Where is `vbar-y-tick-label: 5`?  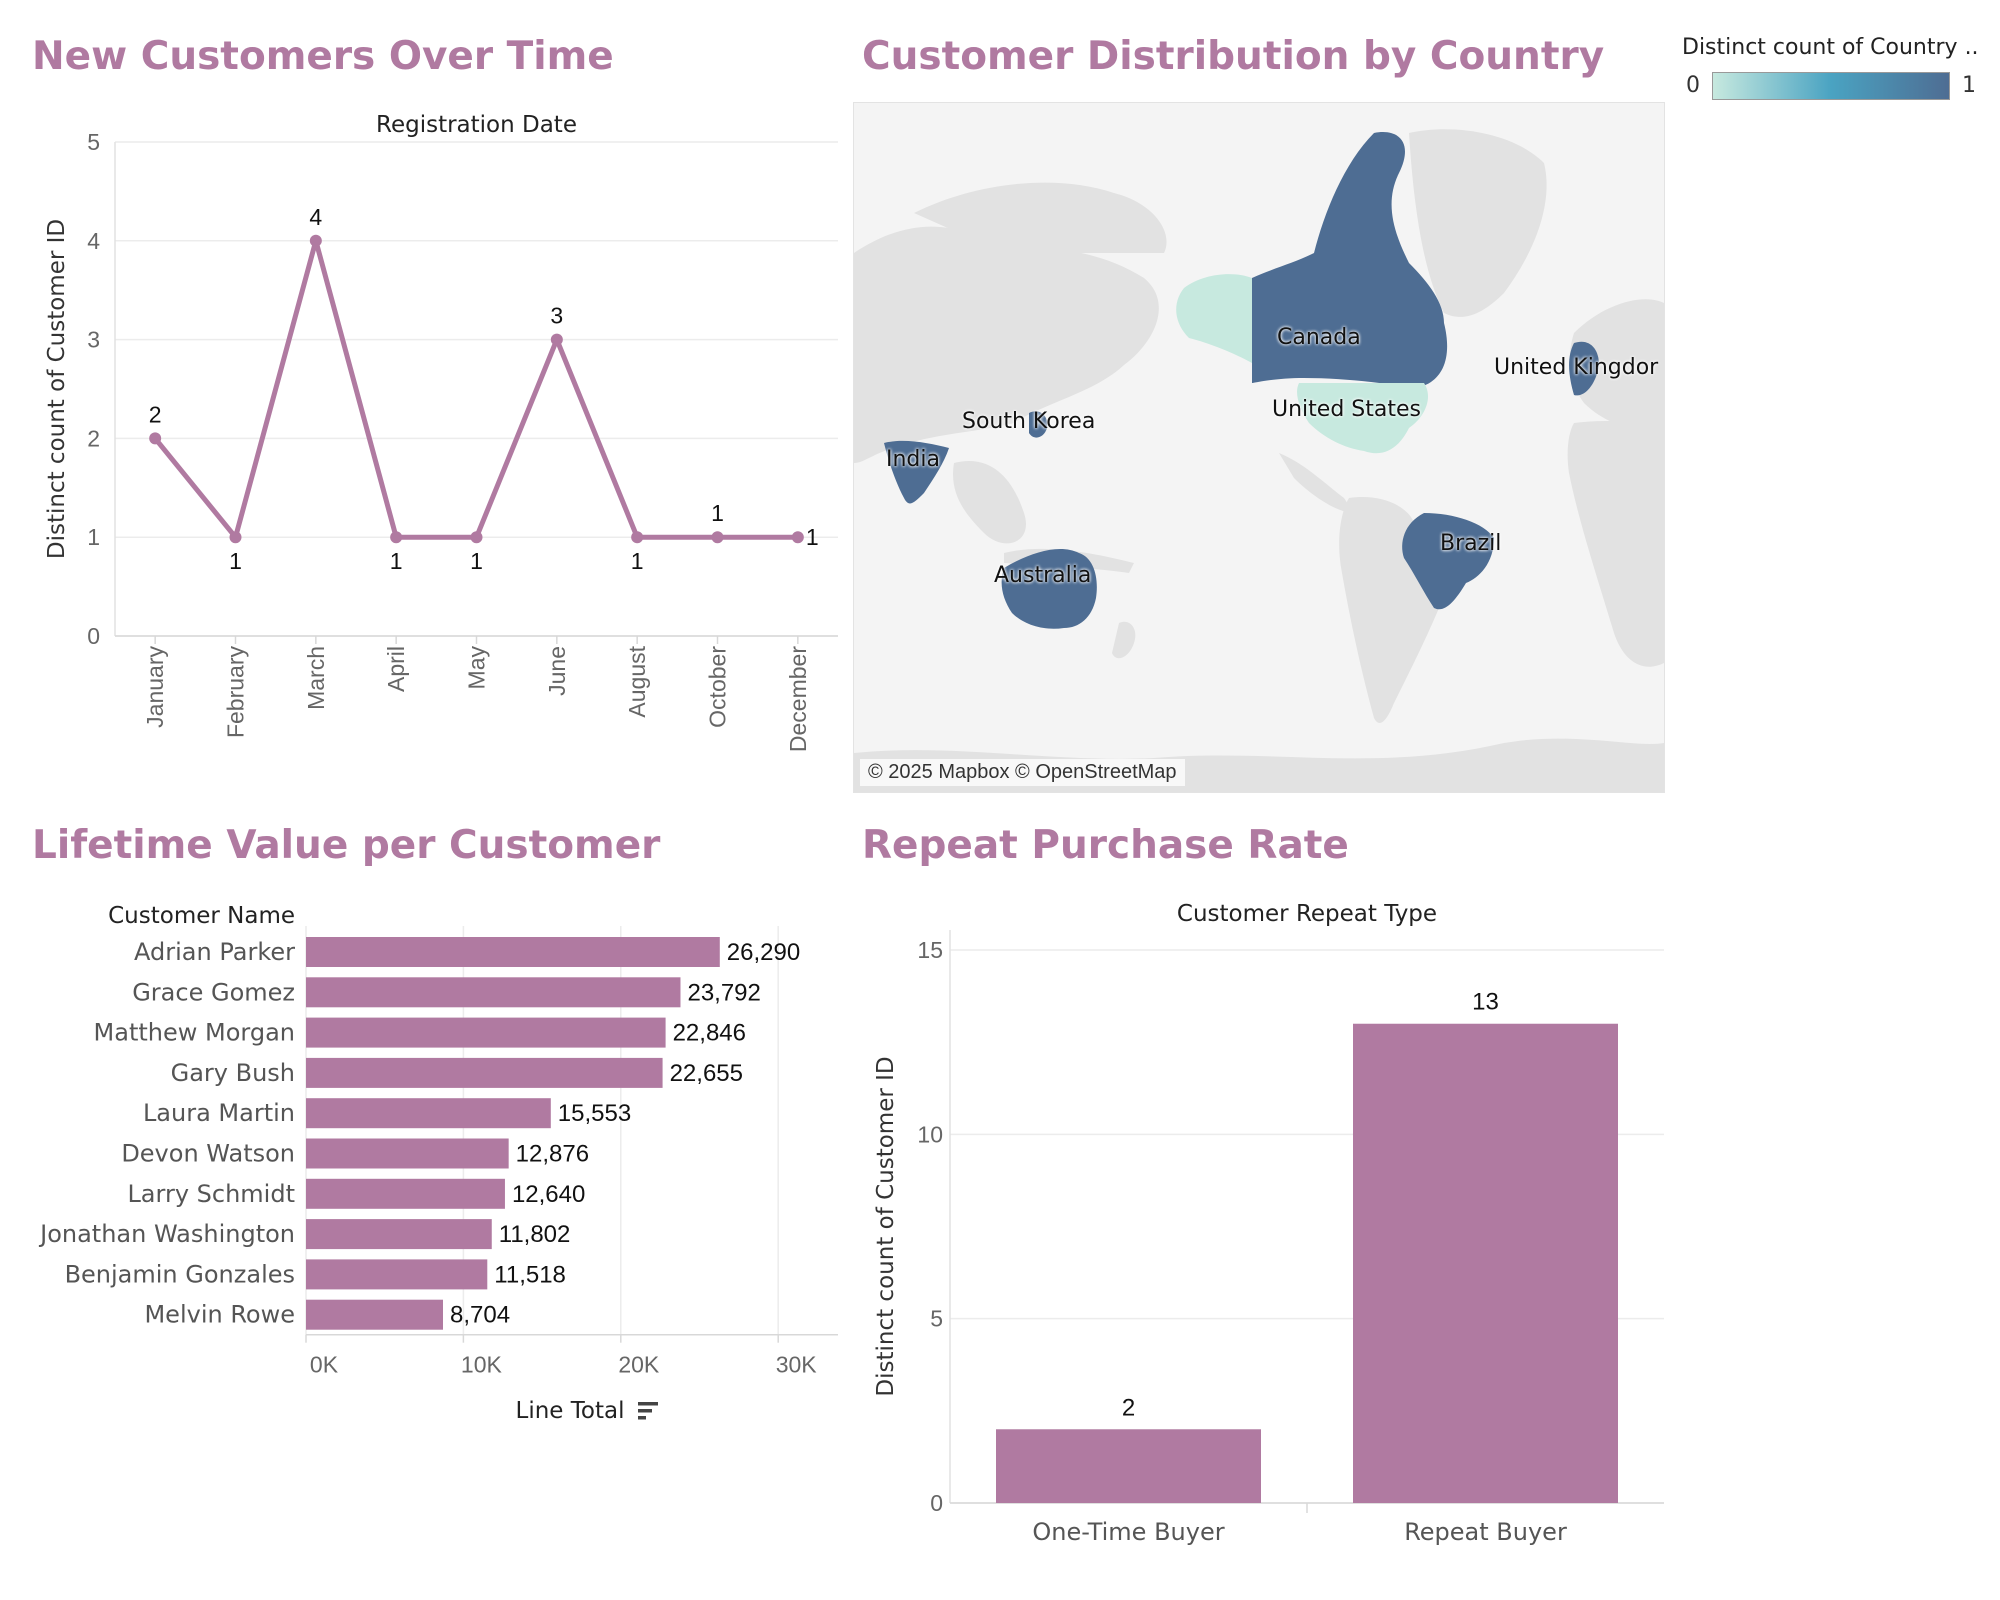
vbar-y-tick-label: 5 is located at coordinates (936, 1319).